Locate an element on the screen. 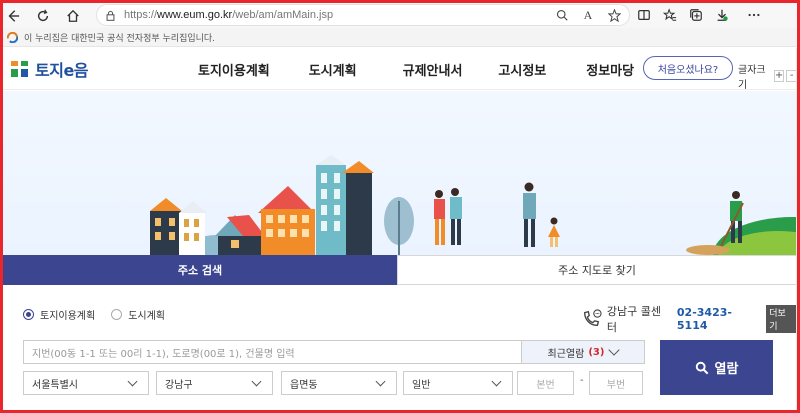  home-icon is located at coordinates (73, 16).